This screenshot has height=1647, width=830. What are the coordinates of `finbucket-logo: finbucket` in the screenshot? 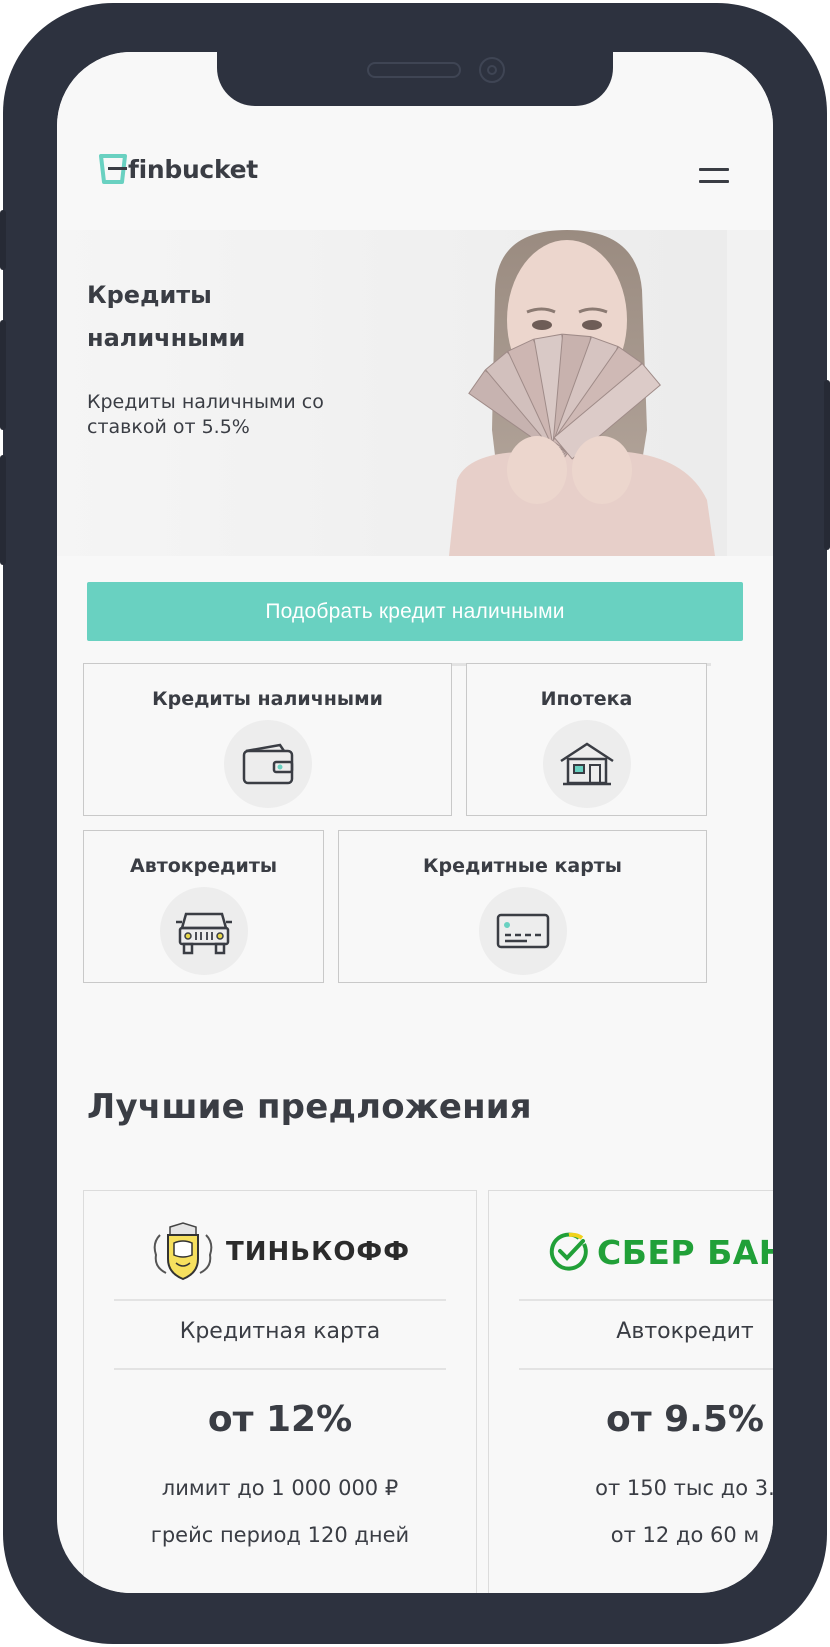 It's located at (178, 169).